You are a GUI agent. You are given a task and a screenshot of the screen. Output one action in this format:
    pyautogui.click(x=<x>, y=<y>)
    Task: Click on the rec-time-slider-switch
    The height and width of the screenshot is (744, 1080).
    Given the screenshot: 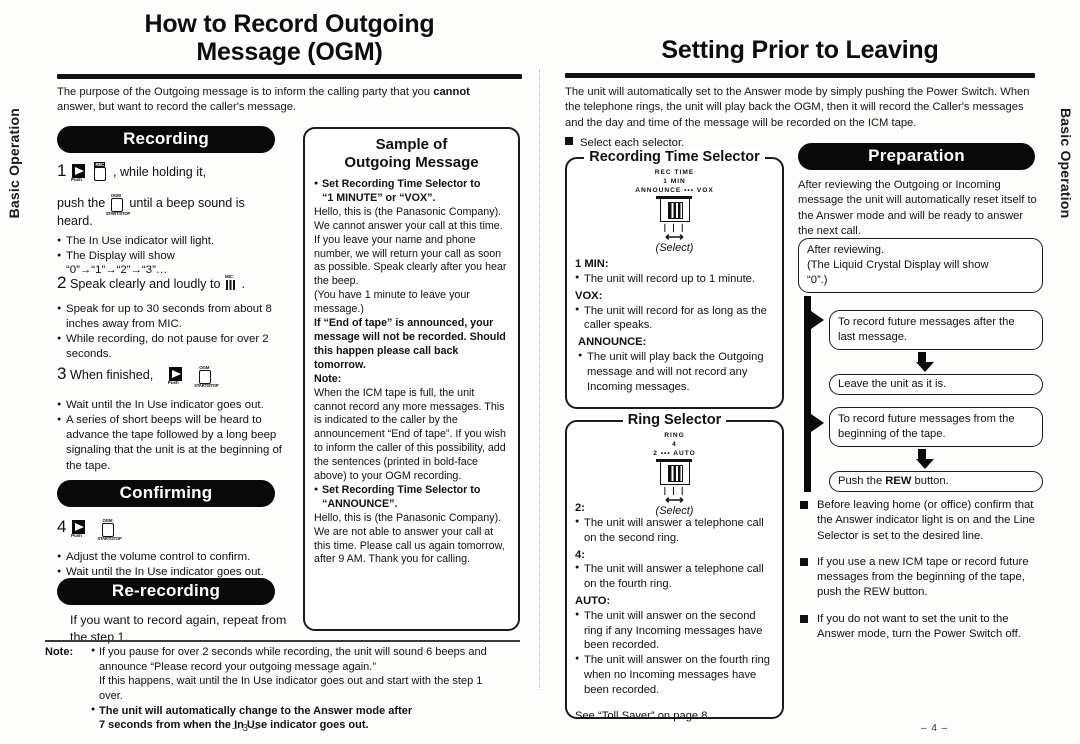 What is the action you would take?
    pyautogui.click(x=673, y=208)
    